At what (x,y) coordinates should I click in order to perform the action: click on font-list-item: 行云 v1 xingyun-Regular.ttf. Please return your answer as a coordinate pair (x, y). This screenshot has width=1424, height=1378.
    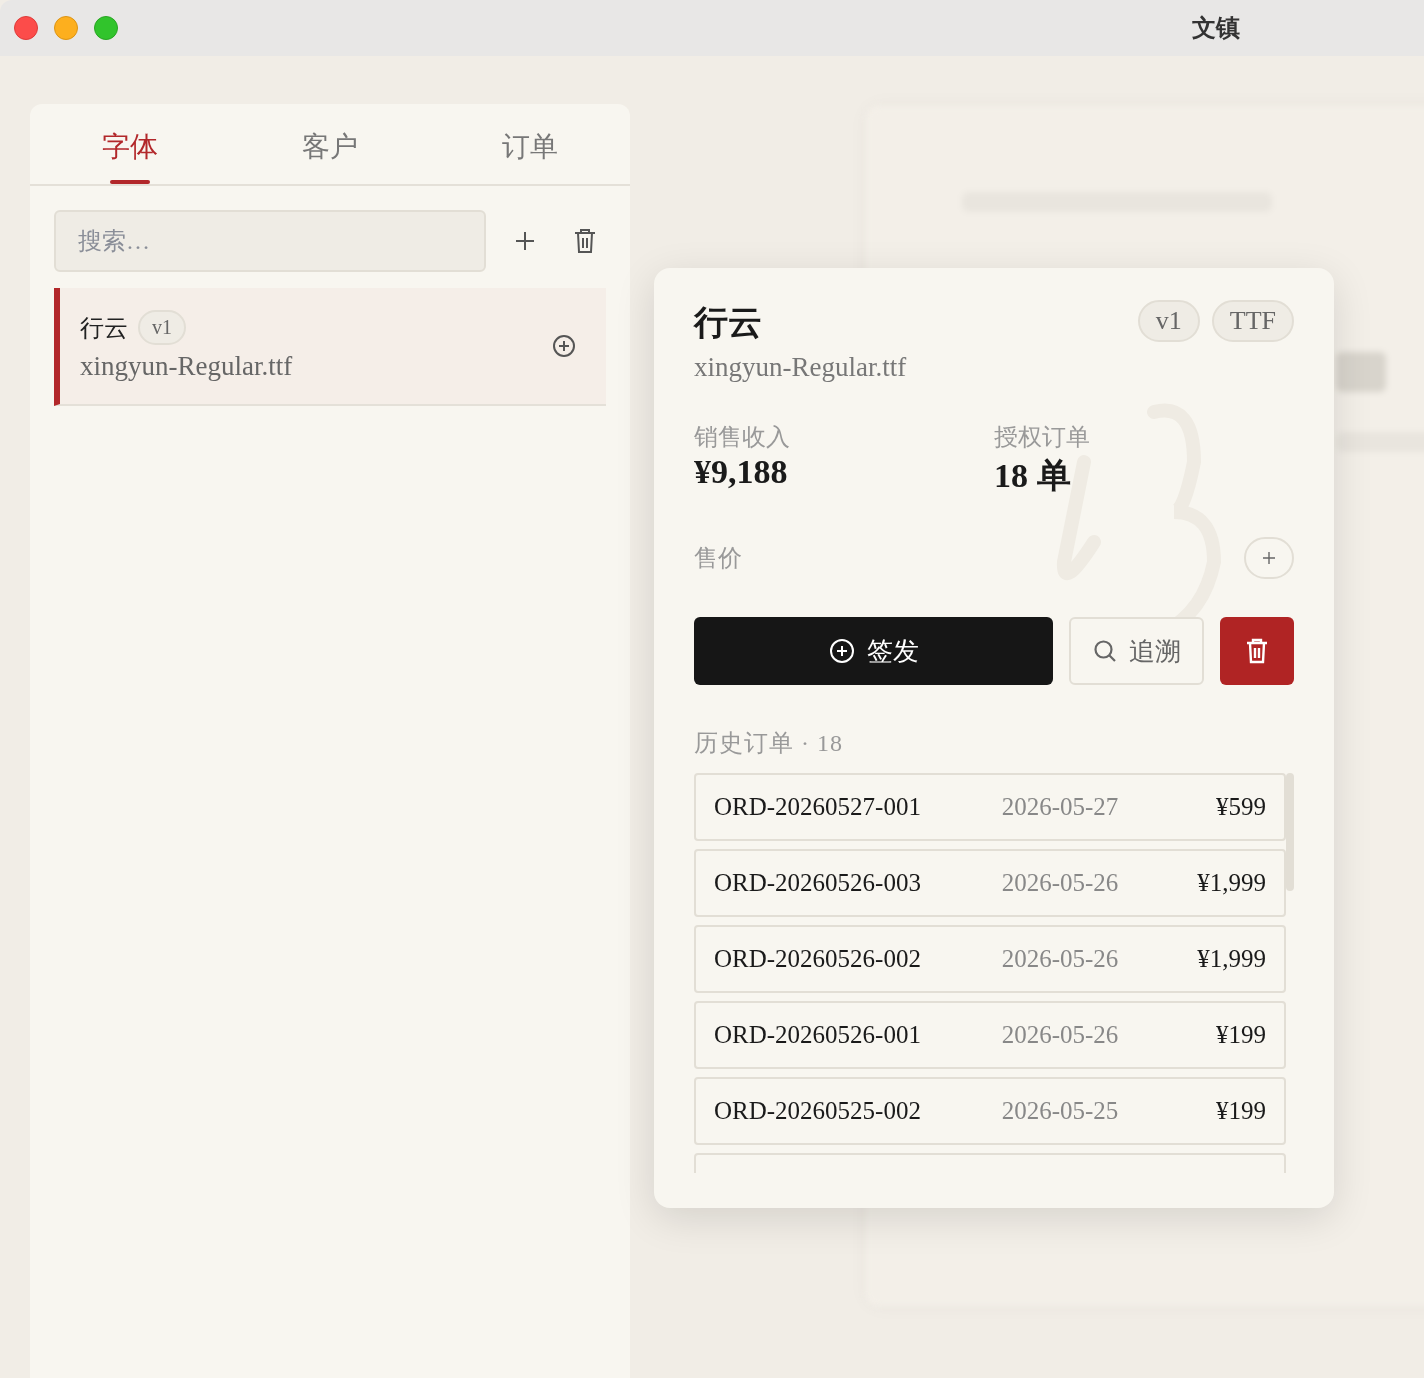
    Looking at the image, I should click on (330, 347).